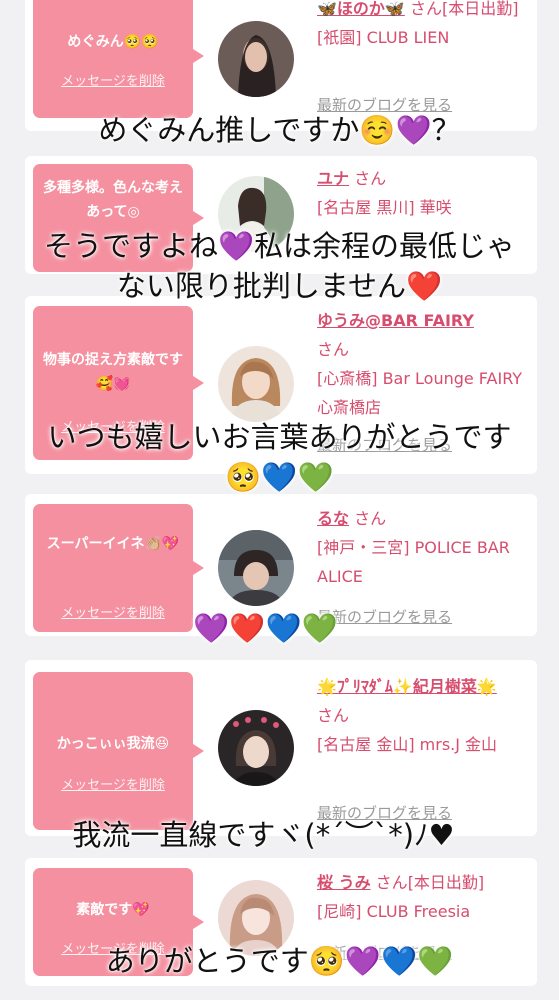 This screenshot has width=559, height=1000. What do you see at coordinates (407, 744) in the screenshot?
I see `cast-location: [名古屋 金山] mrs.J 金山` at bounding box center [407, 744].